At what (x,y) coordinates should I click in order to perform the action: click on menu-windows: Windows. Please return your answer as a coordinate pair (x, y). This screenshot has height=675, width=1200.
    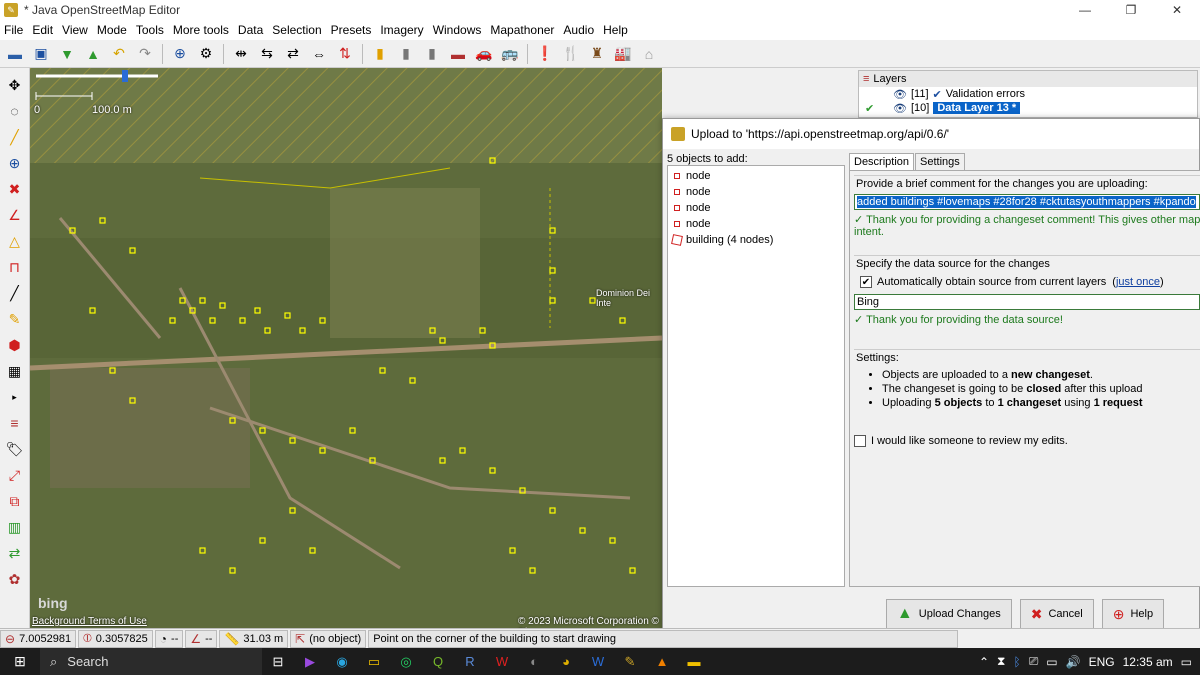
    Looking at the image, I should click on (457, 30).